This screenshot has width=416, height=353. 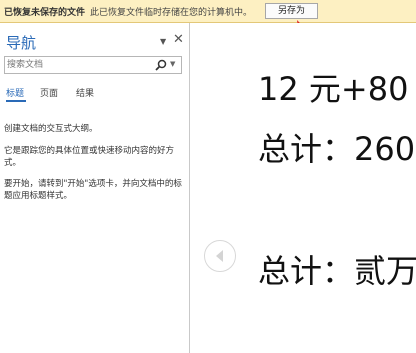 What do you see at coordinates (337, 89) in the screenshot?
I see `doc-line-1: 12 元+80 元` at bounding box center [337, 89].